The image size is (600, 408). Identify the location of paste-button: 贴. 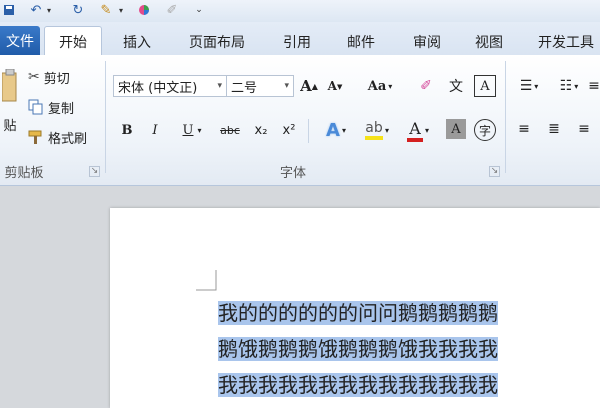
(10, 101).